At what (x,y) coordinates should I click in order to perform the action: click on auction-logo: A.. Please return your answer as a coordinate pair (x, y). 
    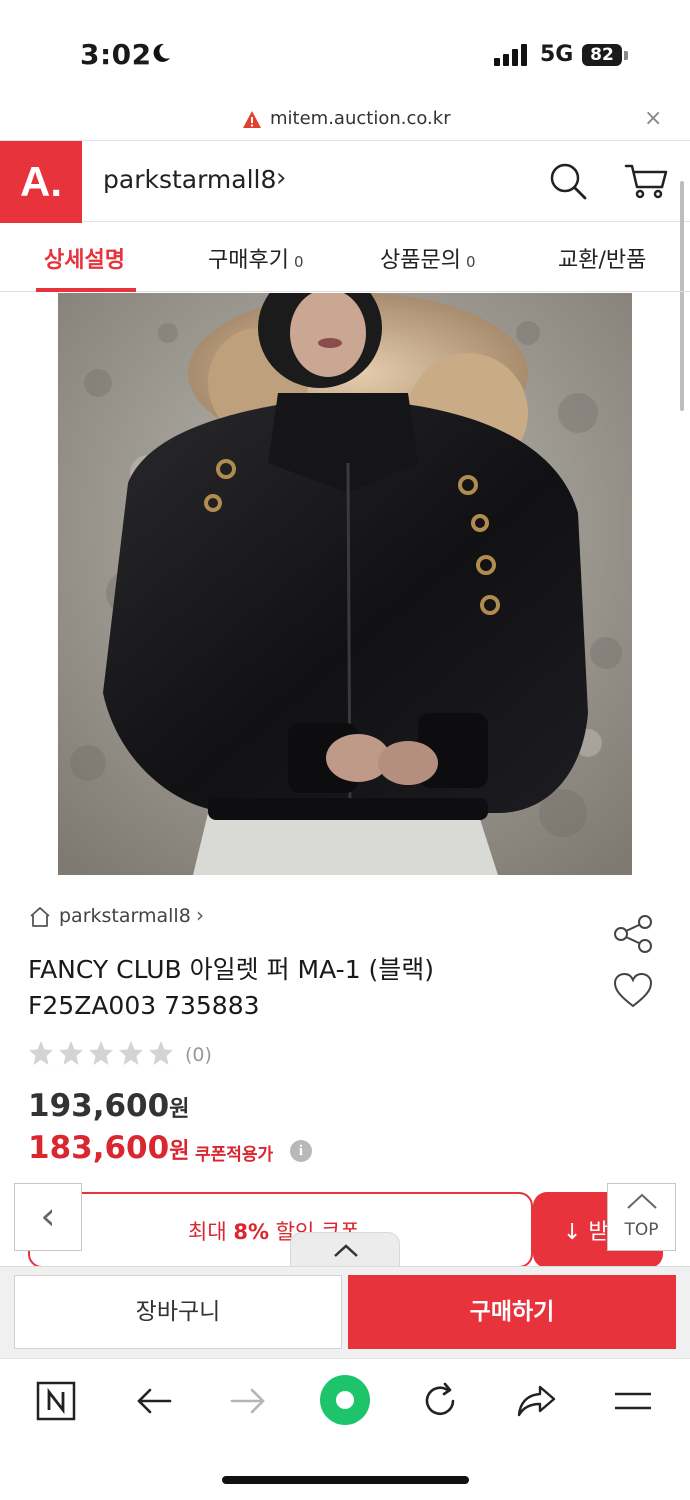
    Looking at the image, I should click on (41, 182).